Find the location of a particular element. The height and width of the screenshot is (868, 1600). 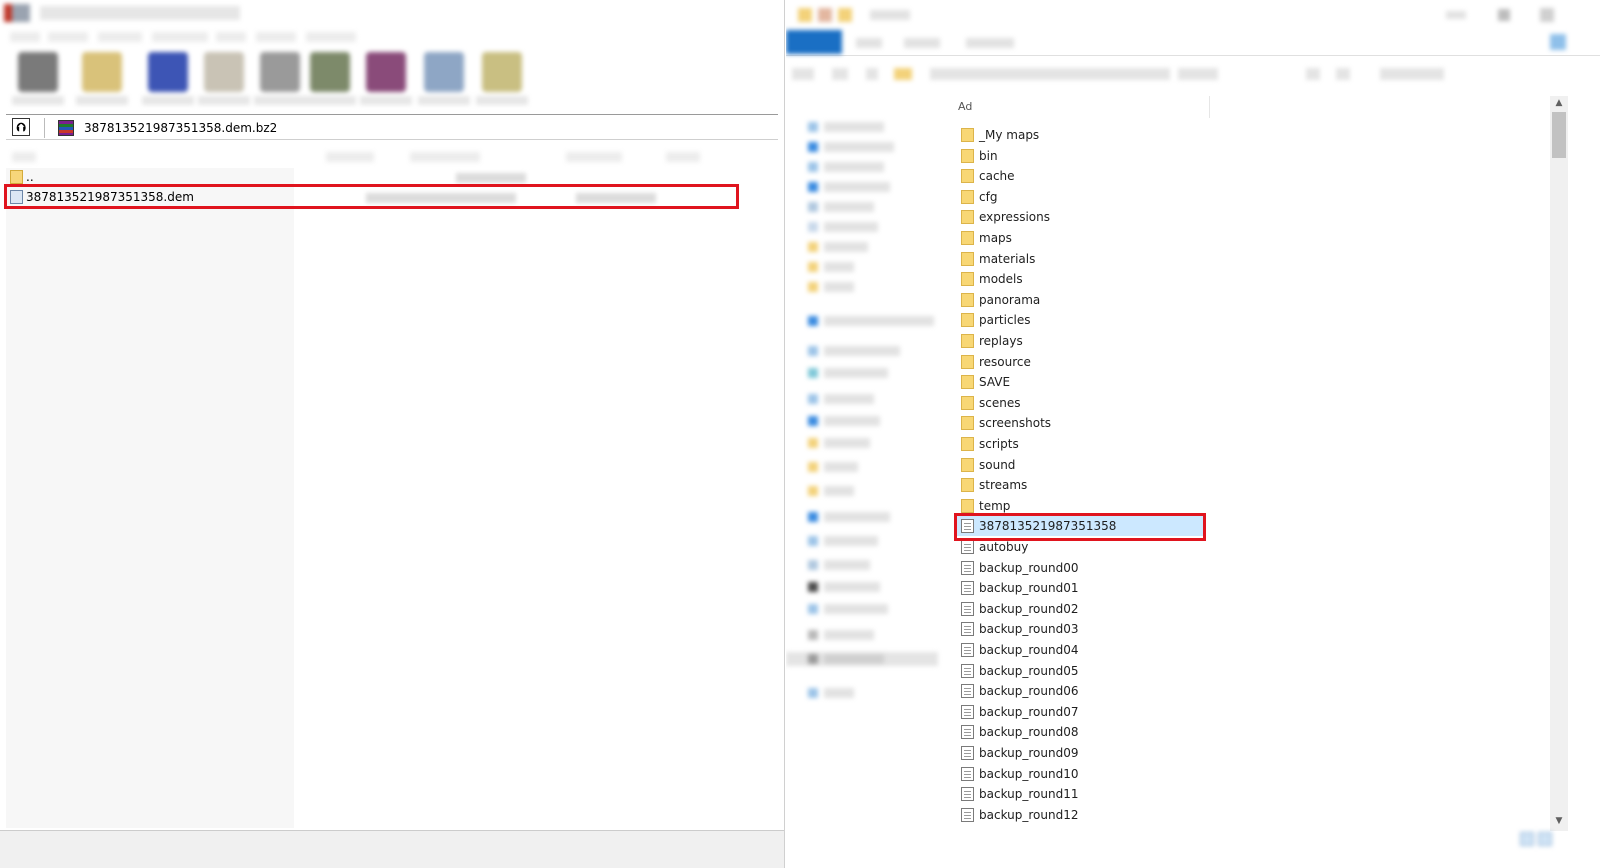

list-item-folder: streams is located at coordinates (1081, 485).